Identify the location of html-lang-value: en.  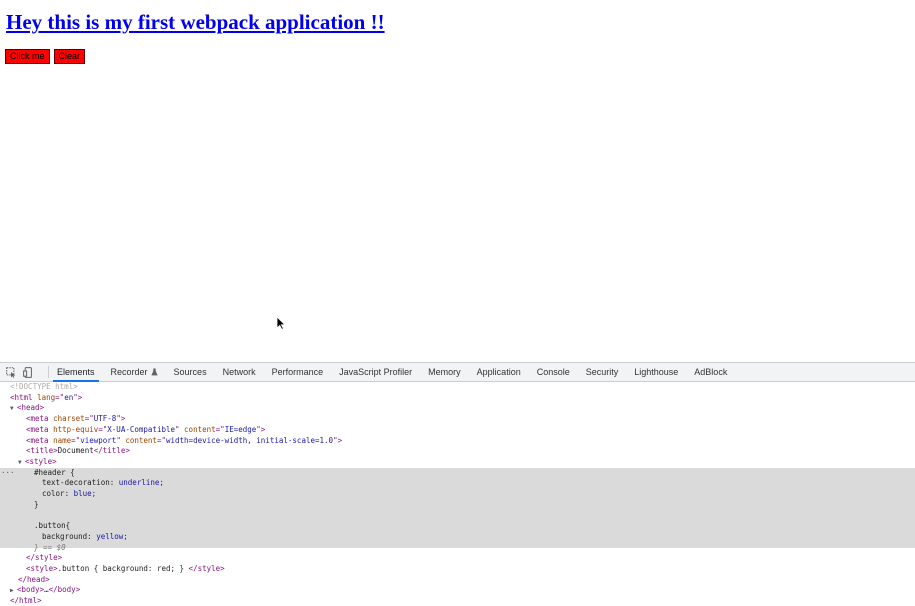
(69, 397).